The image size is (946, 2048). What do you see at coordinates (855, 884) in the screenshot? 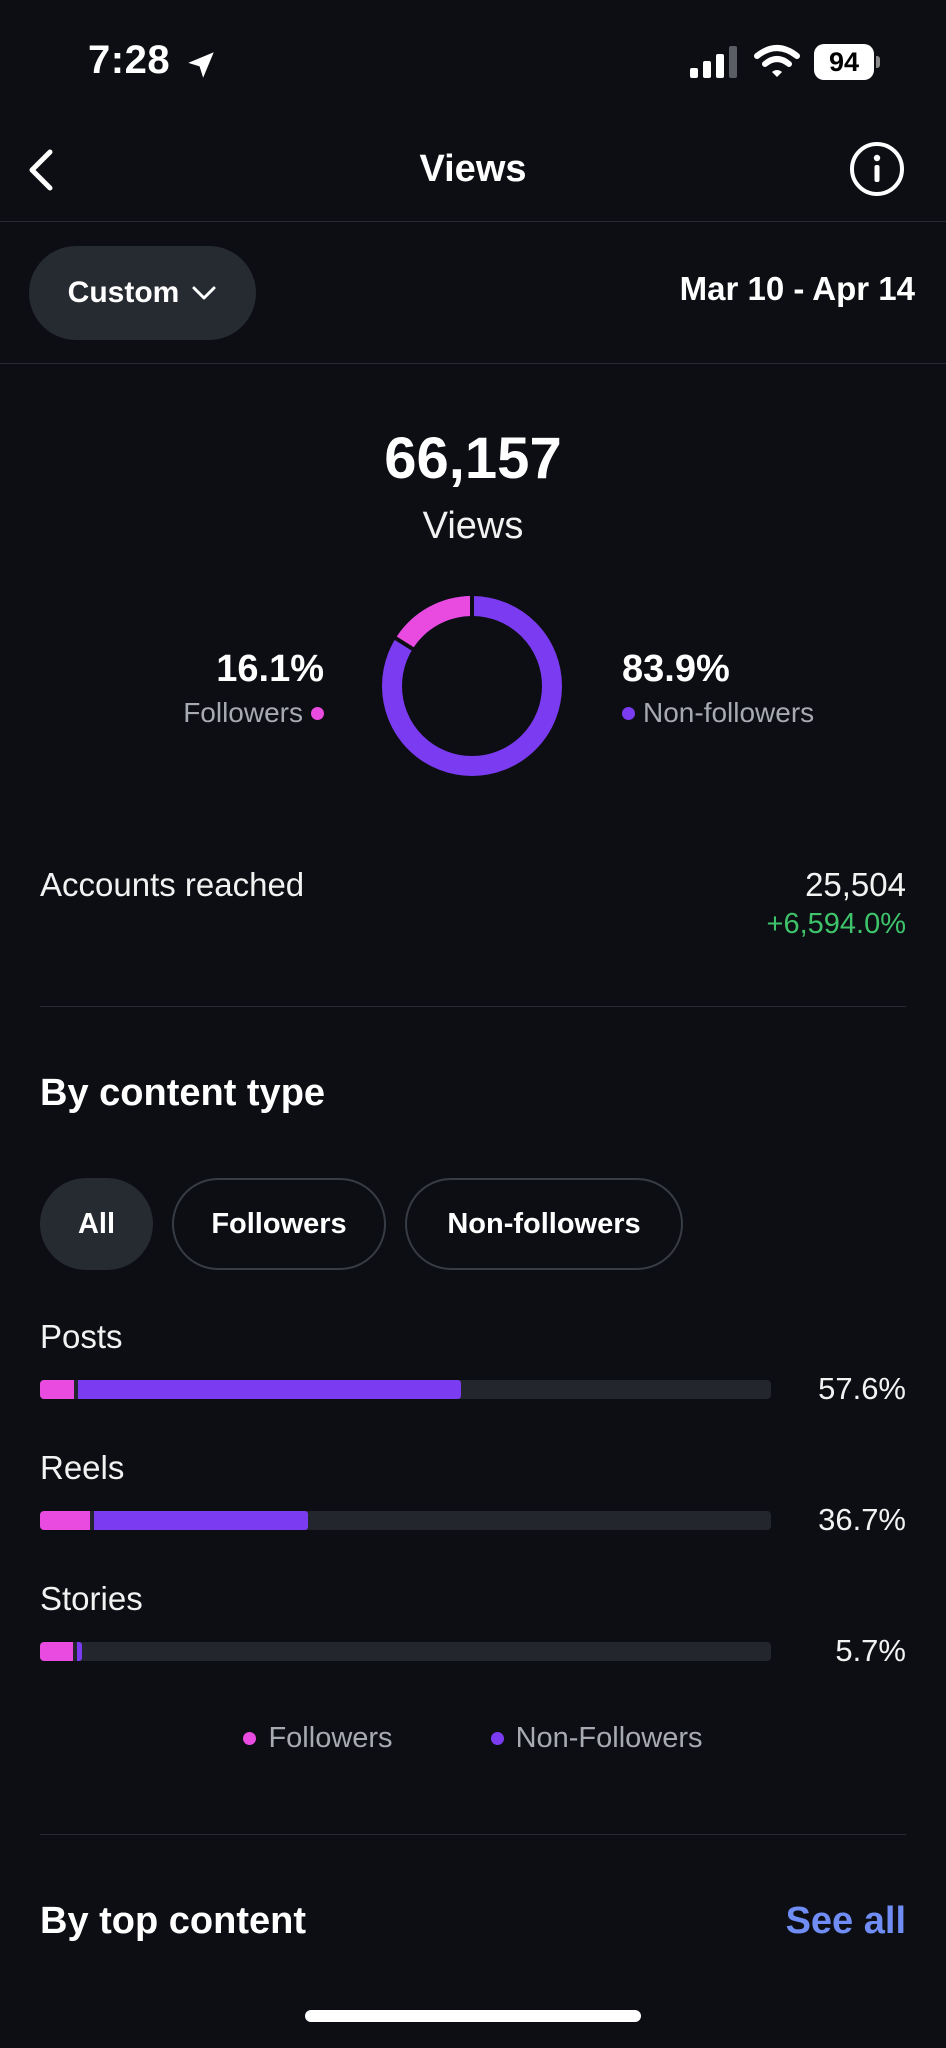
I see `accounts-reached-value: 25,504` at bounding box center [855, 884].